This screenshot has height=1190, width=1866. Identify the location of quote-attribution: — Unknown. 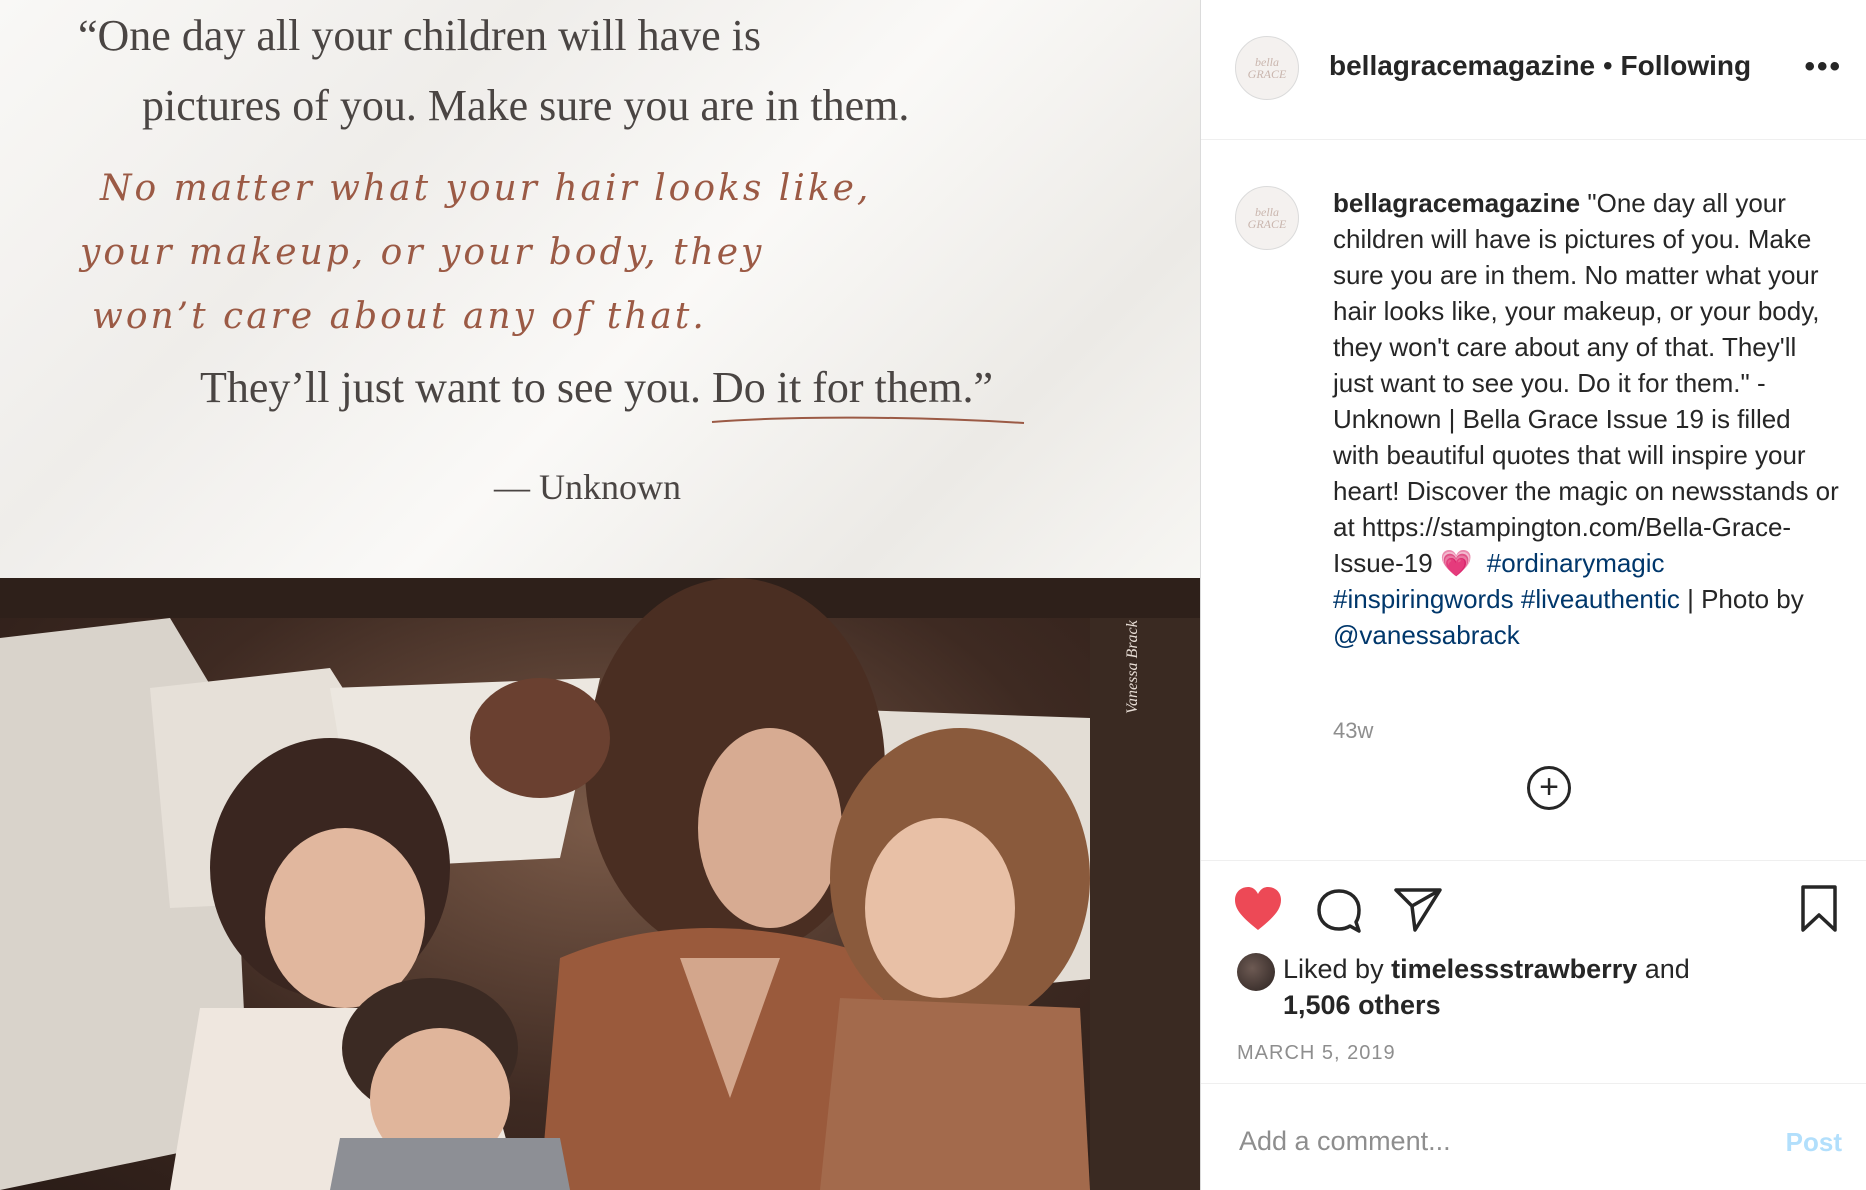
(587, 487).